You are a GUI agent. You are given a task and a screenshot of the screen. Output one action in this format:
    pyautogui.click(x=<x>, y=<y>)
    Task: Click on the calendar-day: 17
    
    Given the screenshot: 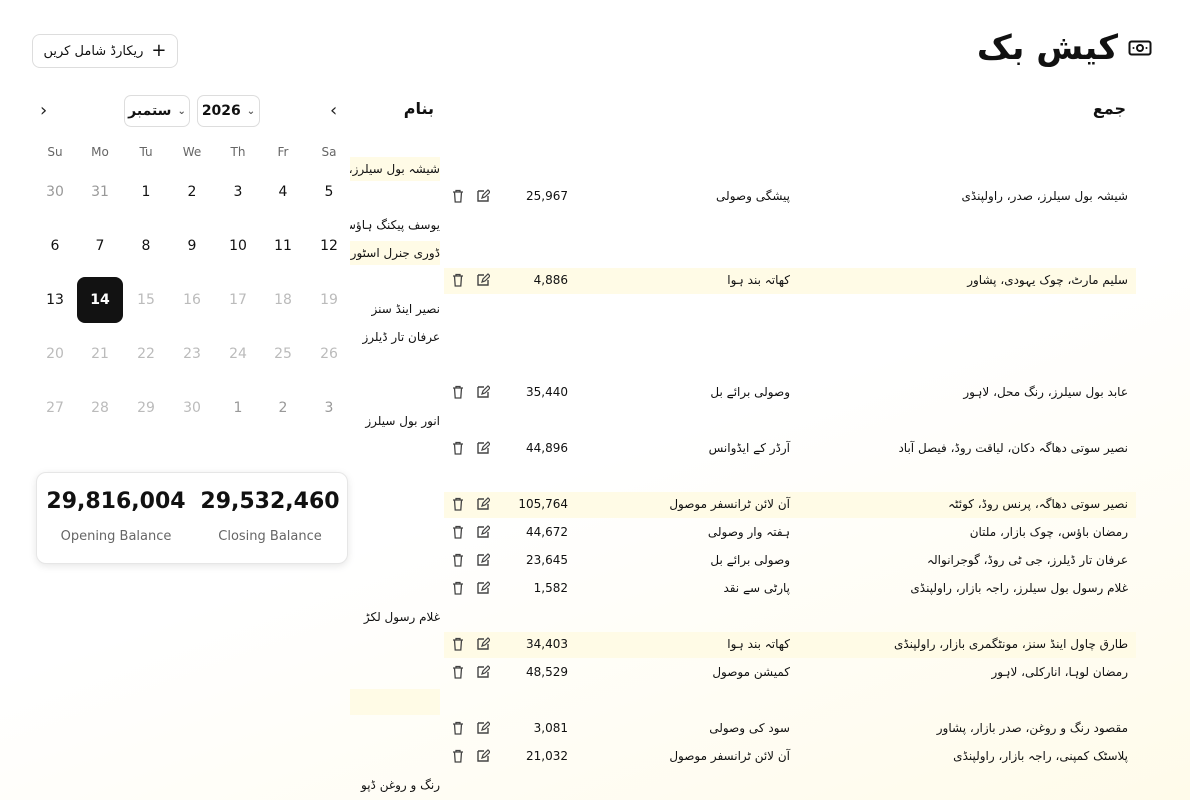 What is the action you would take?
    pyautogui.click(x=238, y=300)
    